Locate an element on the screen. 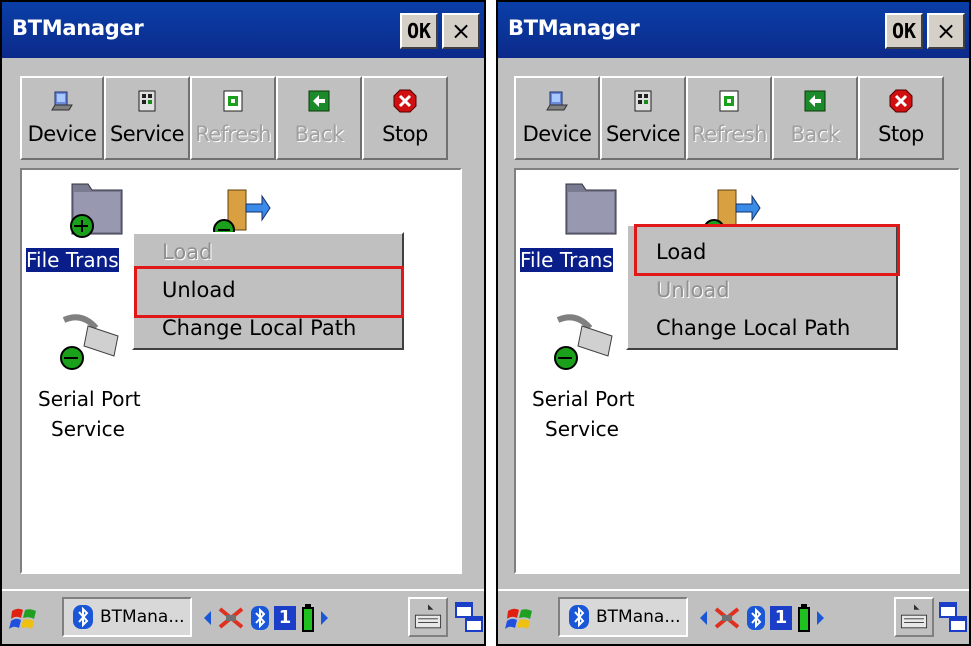  menu-item-load: Load is located at coordinates (187, 252).